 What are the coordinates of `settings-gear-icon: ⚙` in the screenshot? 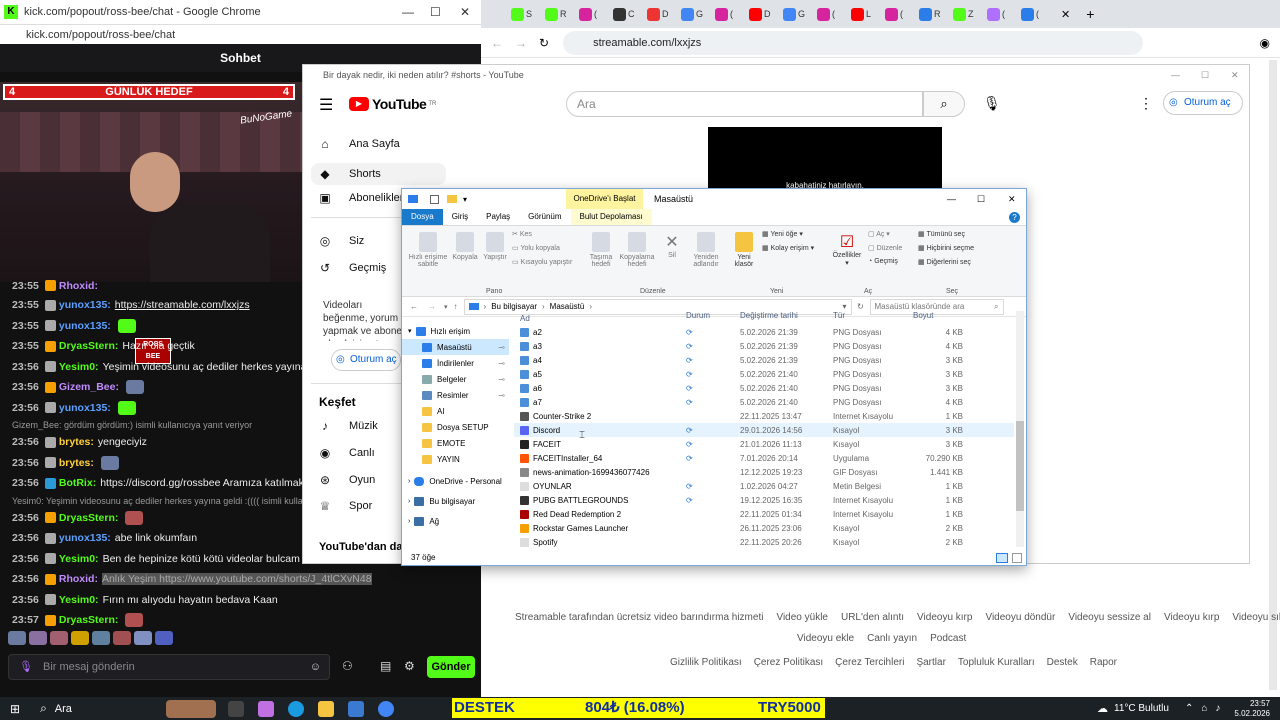 It's located at (409, 666).